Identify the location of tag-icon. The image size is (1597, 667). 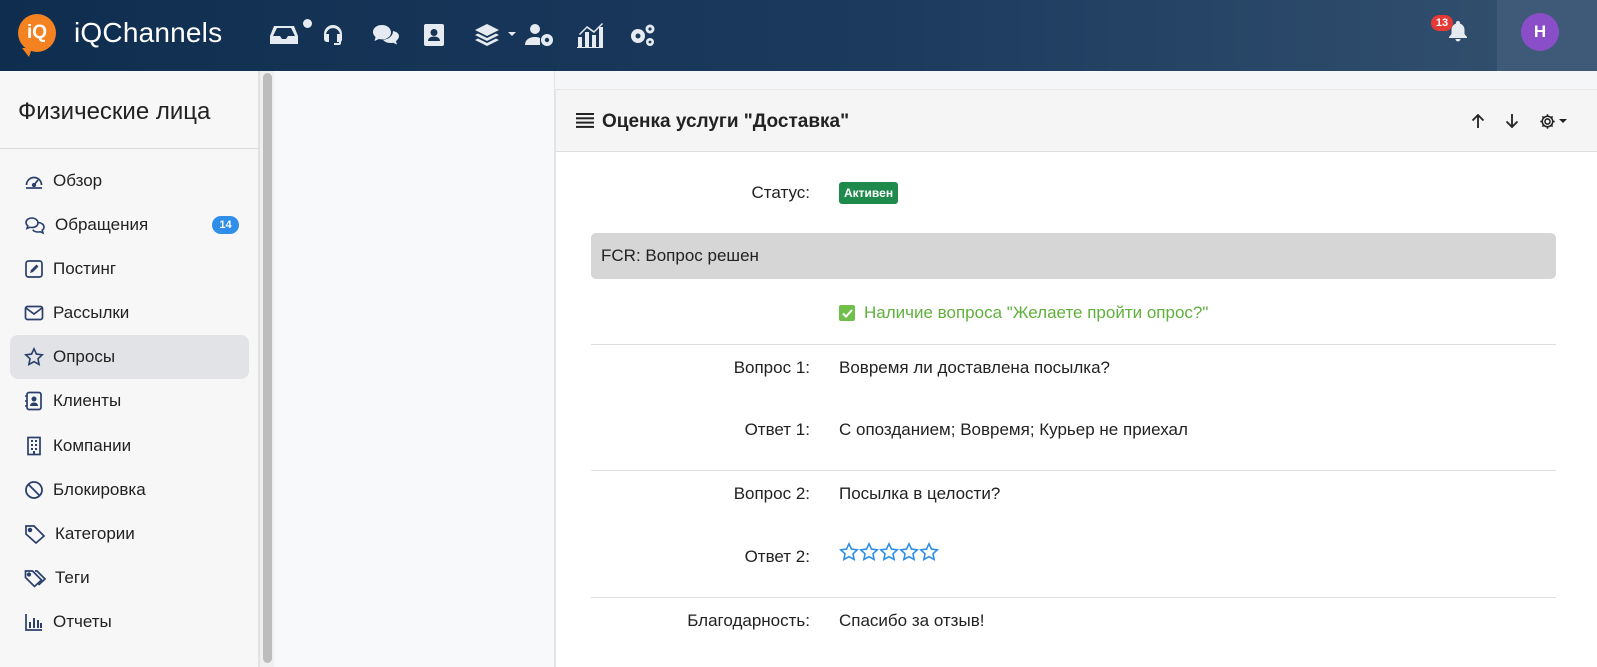
(35, 534).